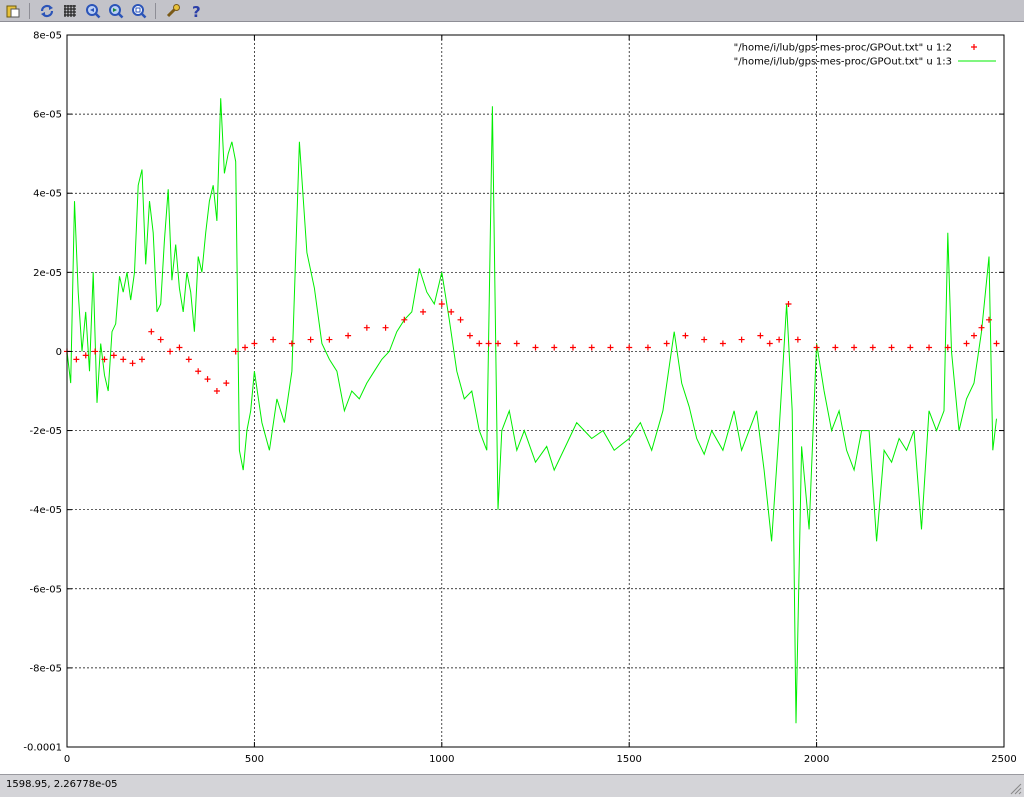  I want to click on y-tick-label: 4e-05, so click(47, 194).